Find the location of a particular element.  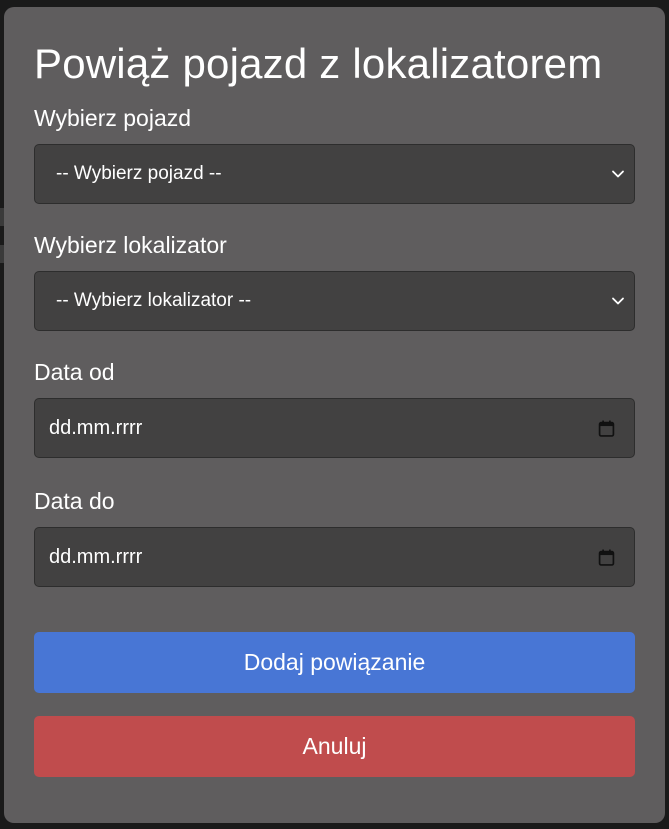

date-to-placeholder: dd.mm.rrrr is located at coordinates (96, 557).